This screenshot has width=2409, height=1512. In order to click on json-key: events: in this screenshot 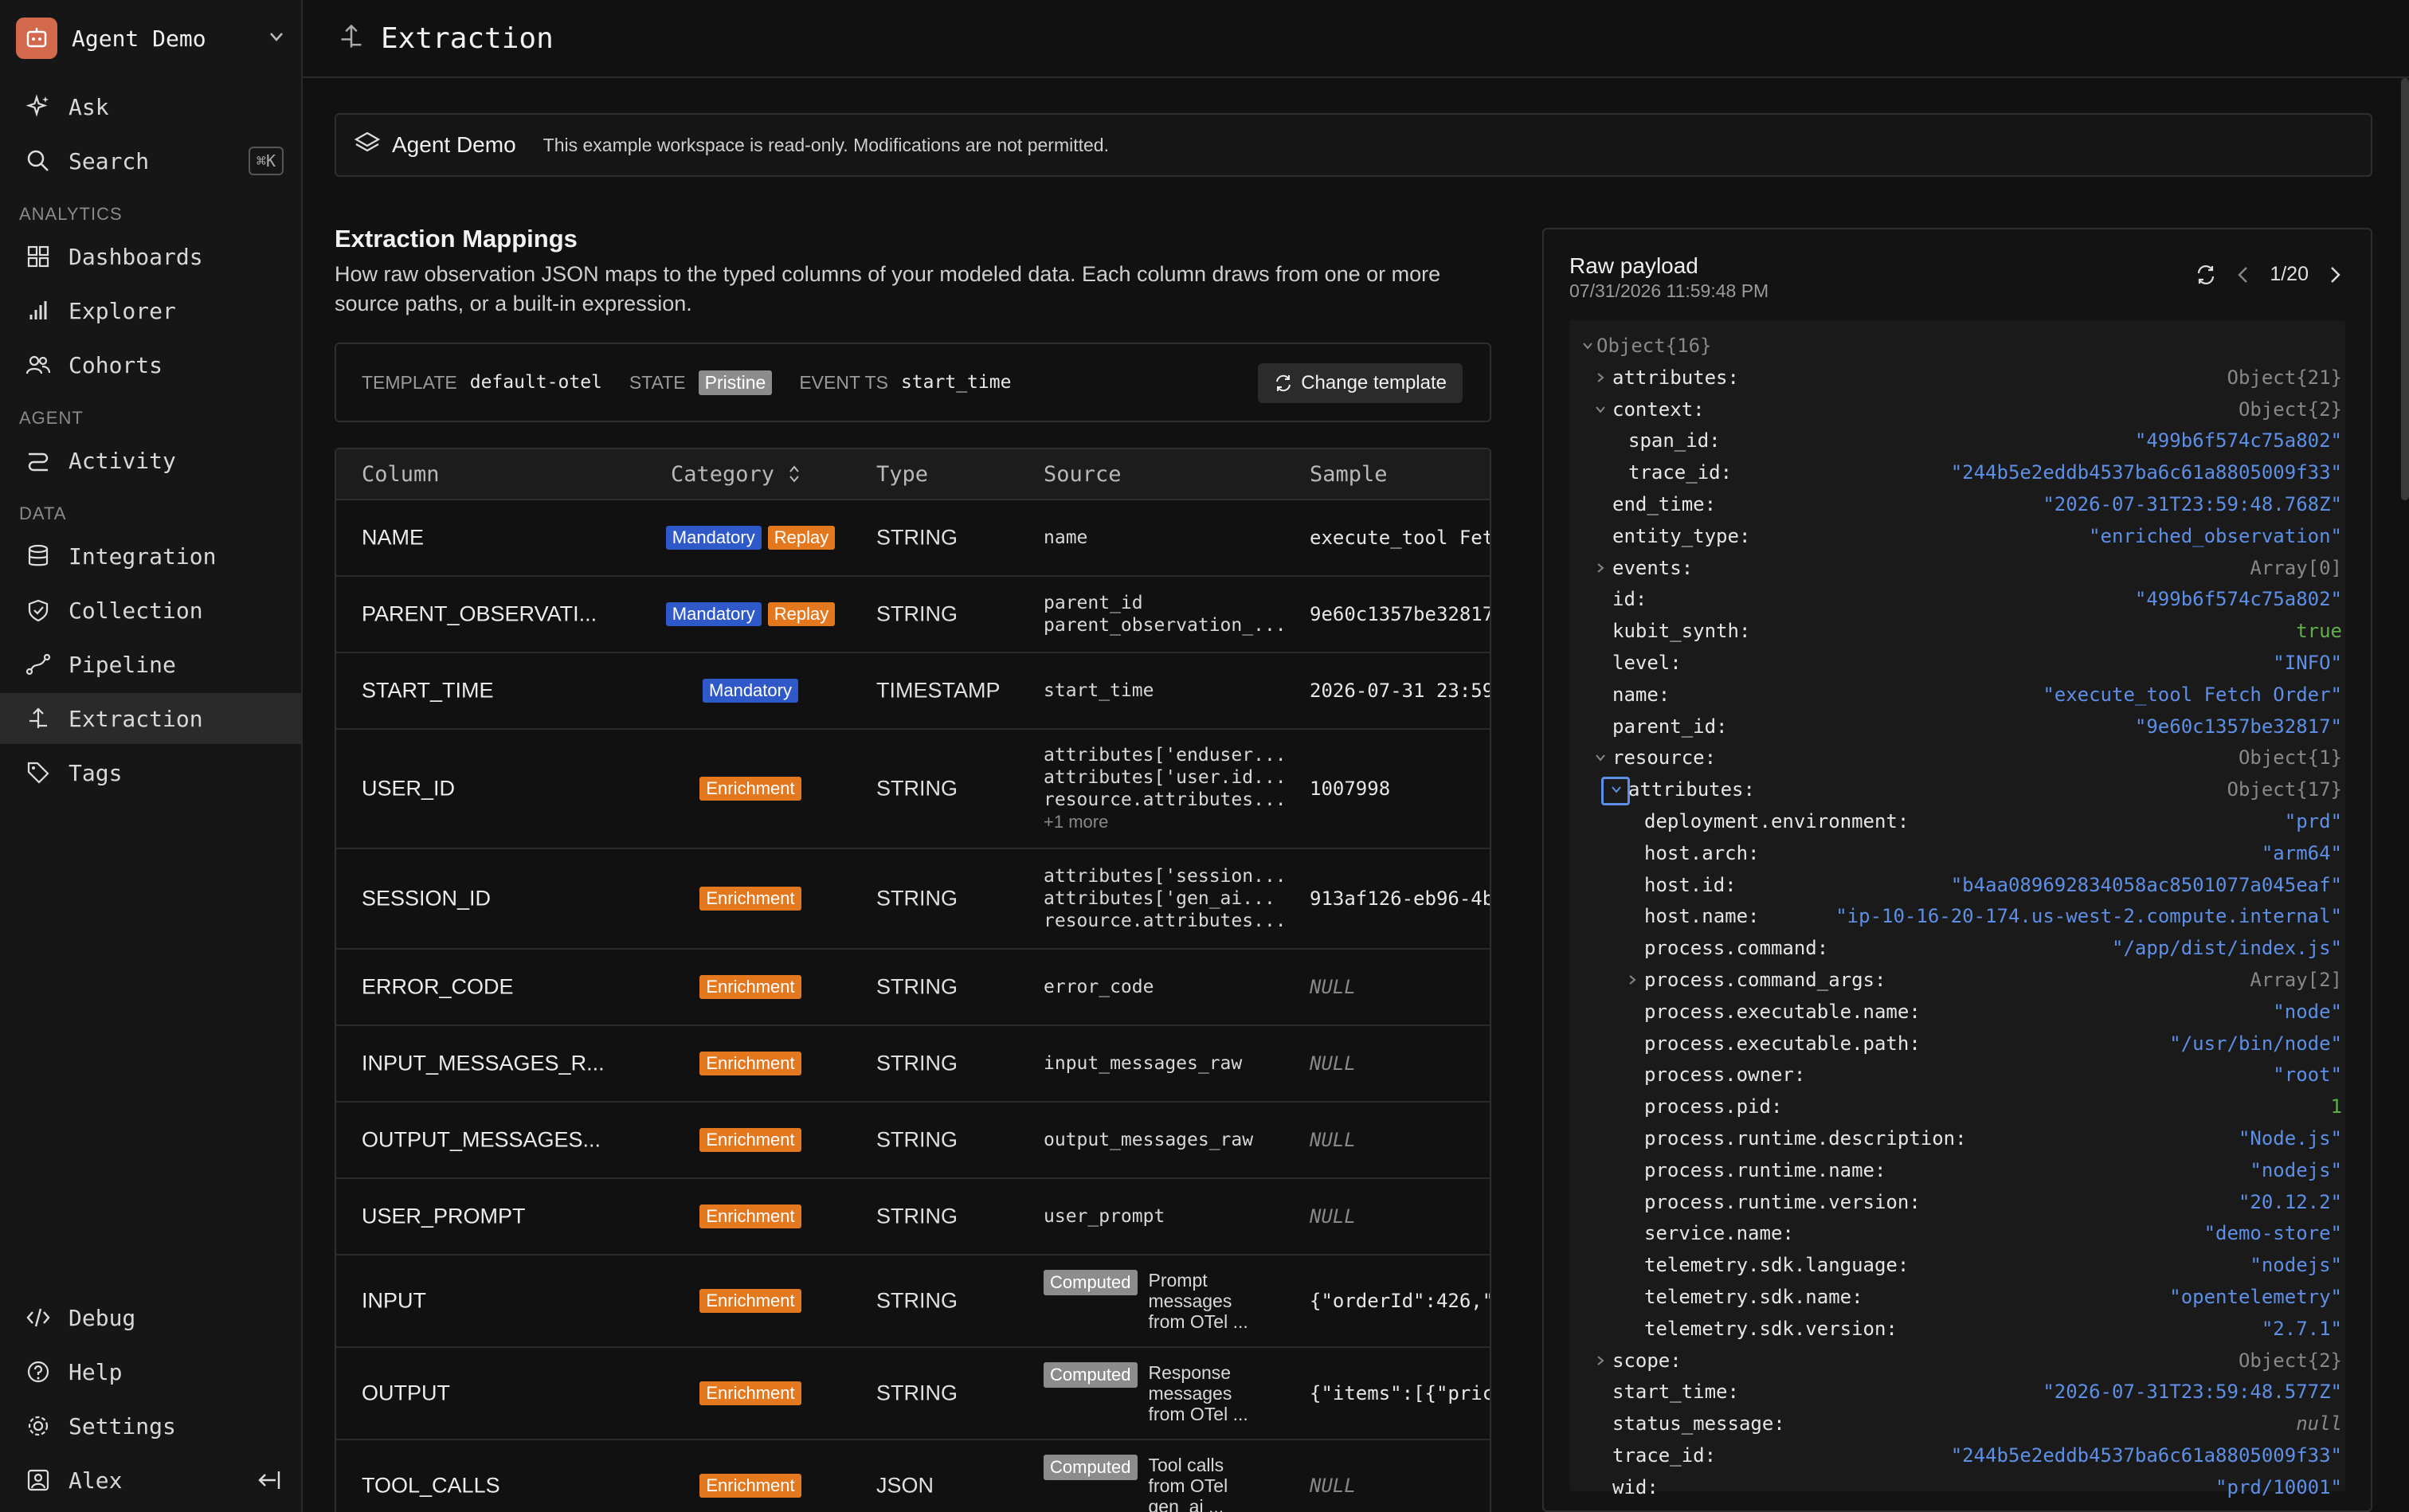, I will do `click(1653, 568)`.